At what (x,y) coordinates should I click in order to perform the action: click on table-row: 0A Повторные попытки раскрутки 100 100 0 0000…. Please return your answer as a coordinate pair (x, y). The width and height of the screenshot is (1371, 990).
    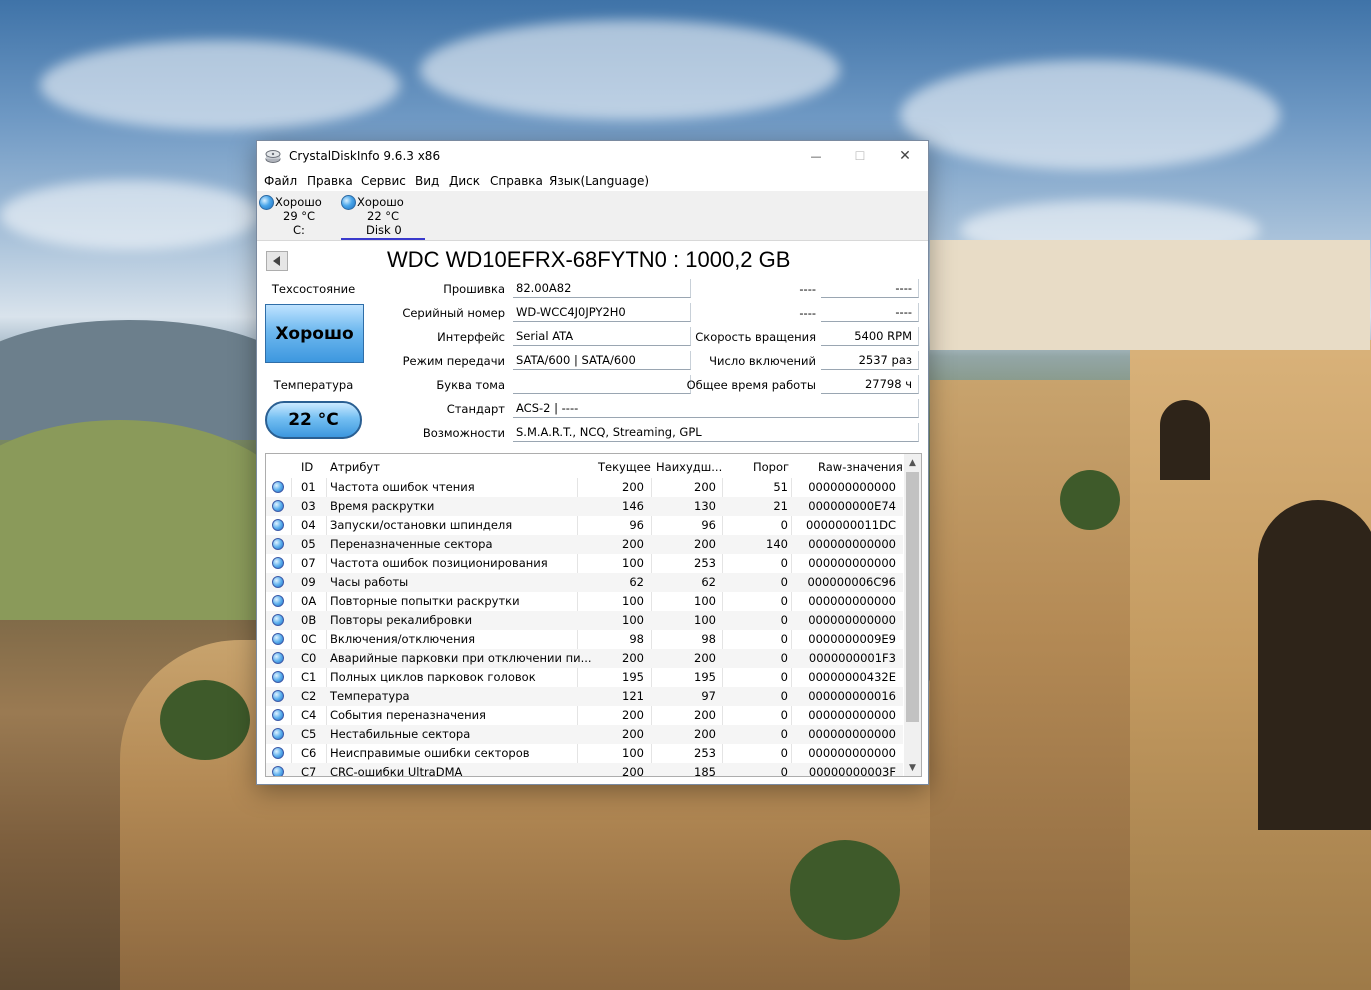
    Looking at the image, I should click on (584, 601).